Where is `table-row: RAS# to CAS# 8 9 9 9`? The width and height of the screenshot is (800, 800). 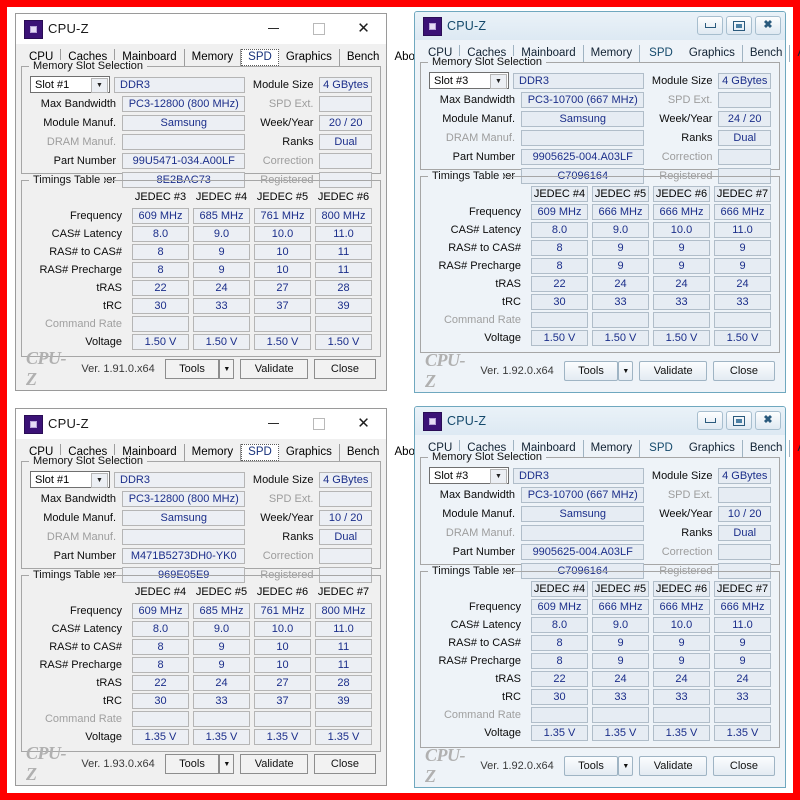
table-row: RAS# to CAS# 8 9 9 9 is located at coordinates (600, 642).